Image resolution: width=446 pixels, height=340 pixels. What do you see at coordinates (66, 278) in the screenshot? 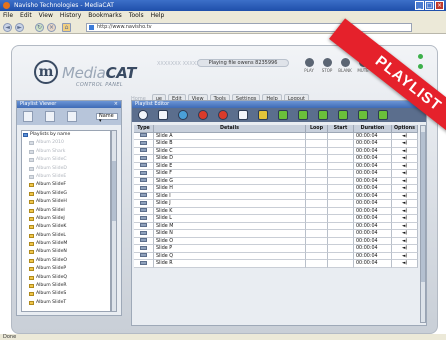
I see `playlist-tree-item: Album SlideQ` at bounding box center [66, 278].